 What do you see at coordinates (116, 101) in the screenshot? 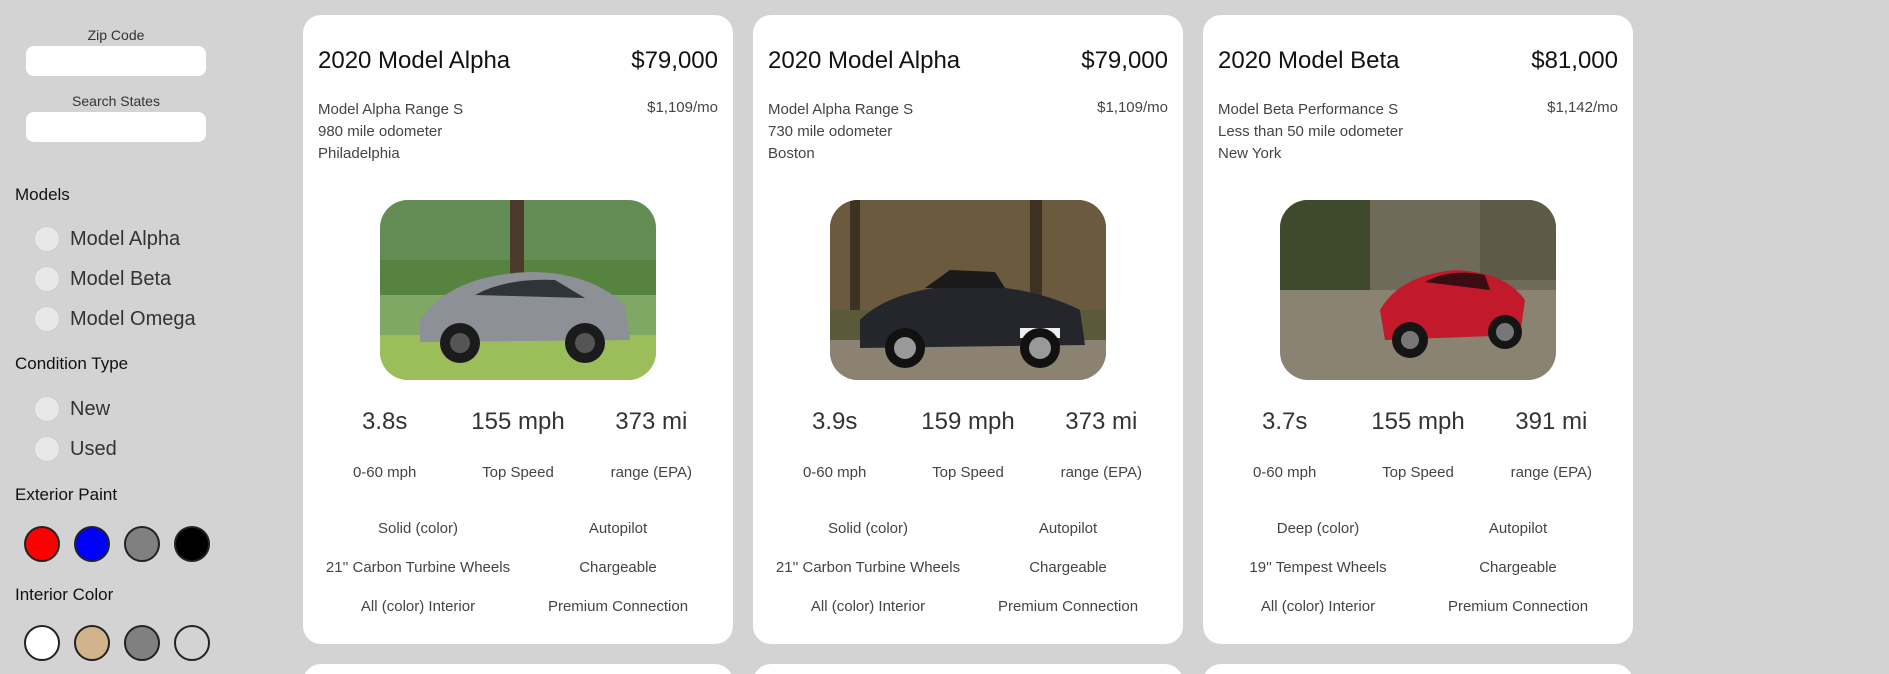
I see `search-states-label: Search States` at bounding box center [116, 101].